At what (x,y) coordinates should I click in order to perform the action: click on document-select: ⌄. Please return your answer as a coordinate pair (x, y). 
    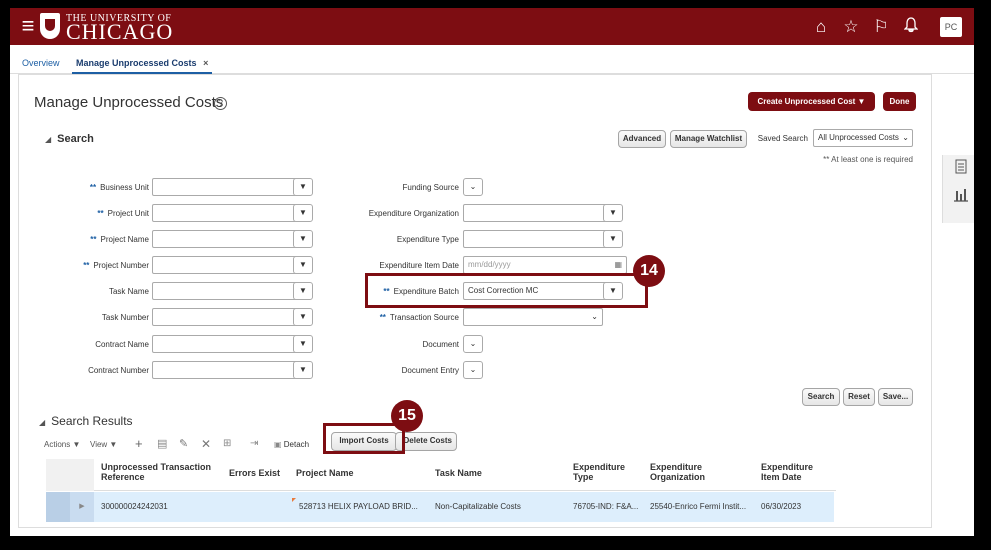
    Looking at the image, I should click on (473, 344).